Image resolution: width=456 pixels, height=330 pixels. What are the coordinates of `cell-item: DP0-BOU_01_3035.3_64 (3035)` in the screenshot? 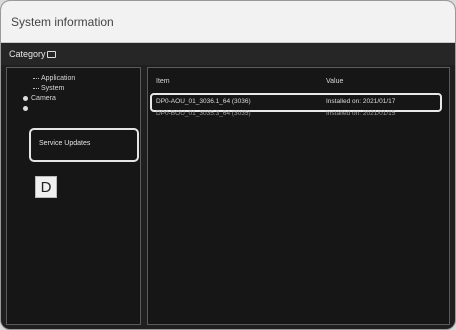 It's located at (203, 113).